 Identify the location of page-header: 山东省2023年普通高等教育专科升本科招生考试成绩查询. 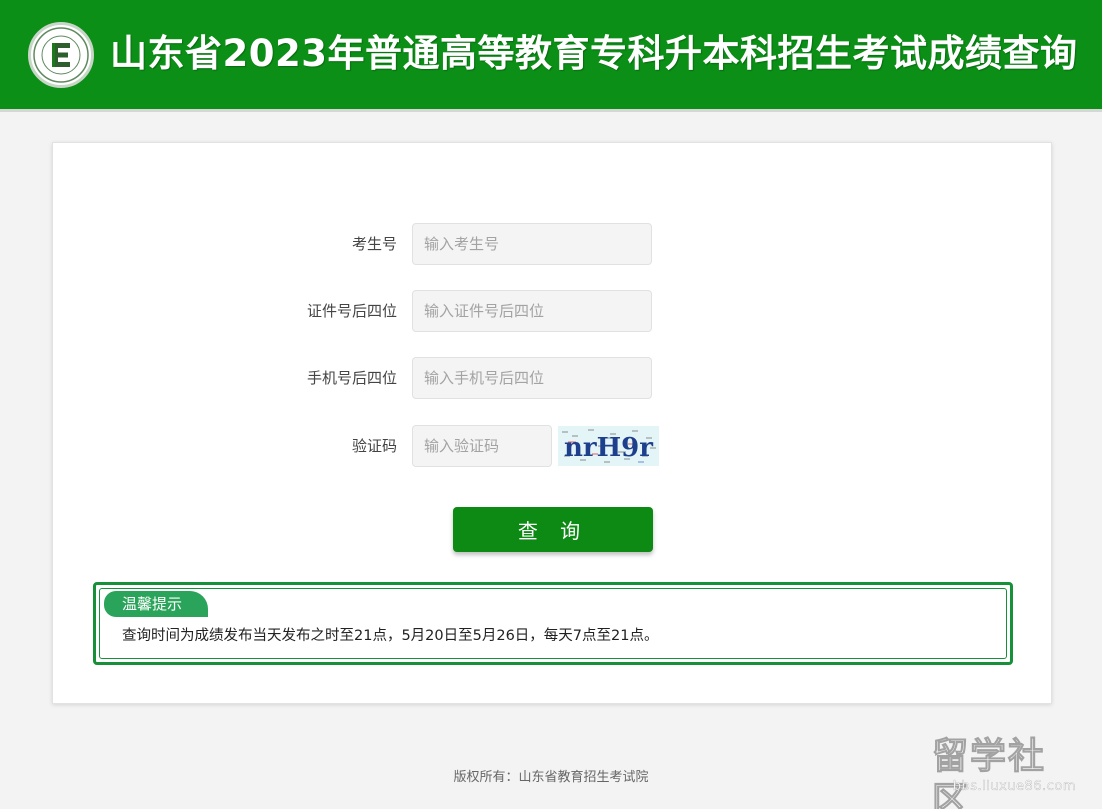
(551, 56).